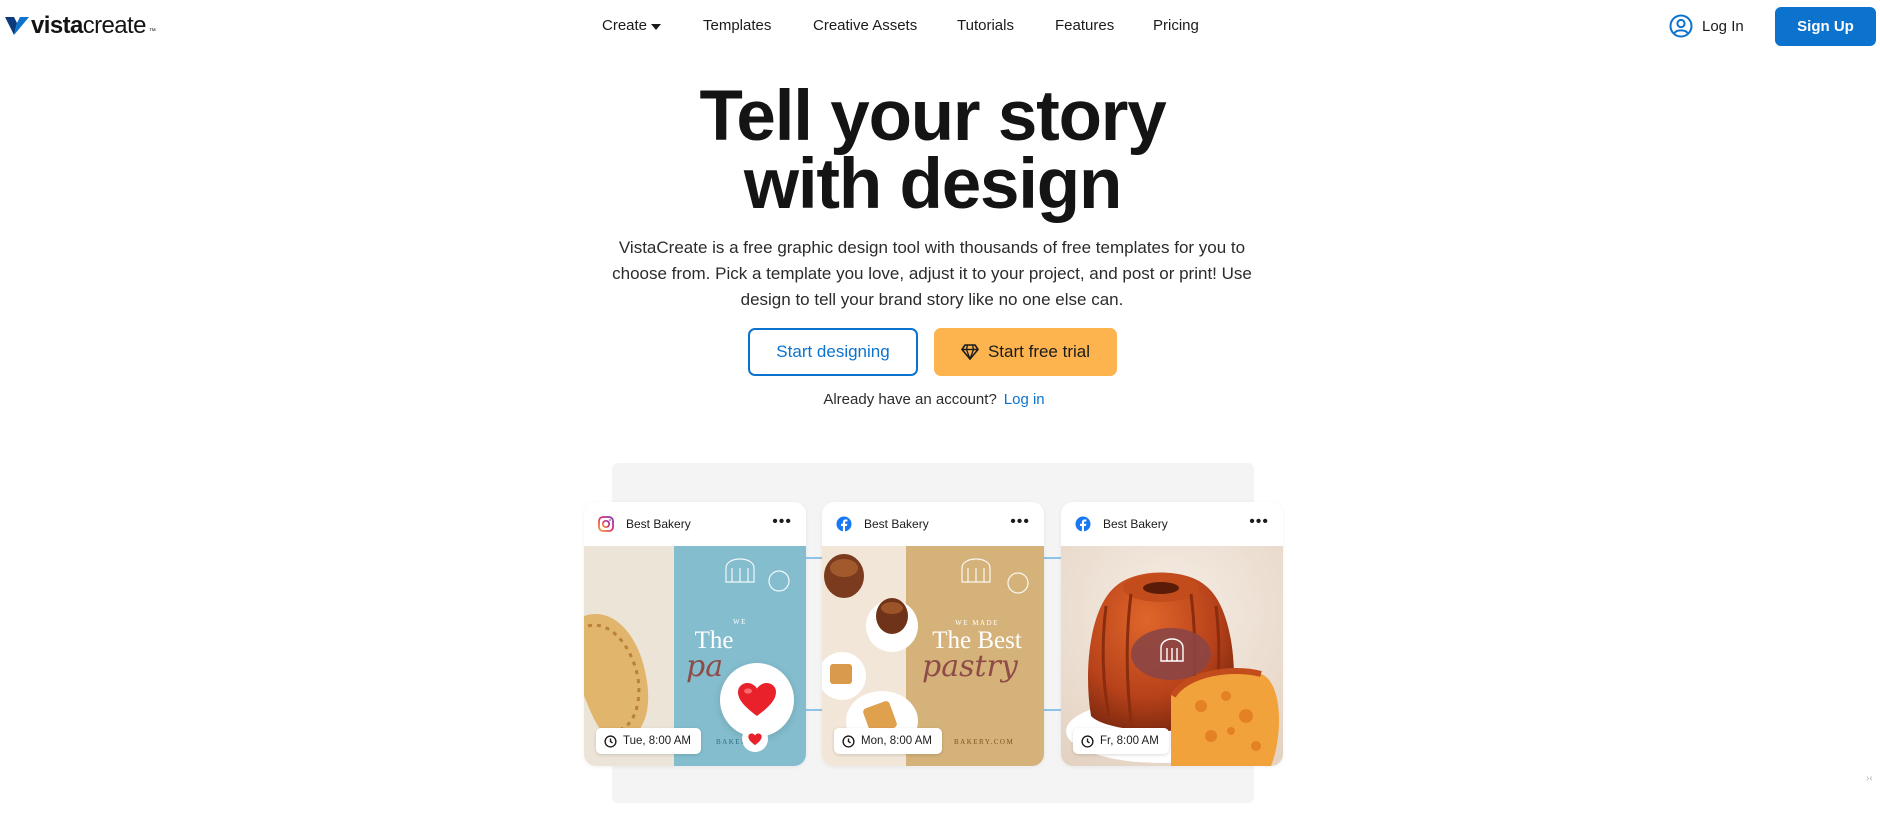  I want to click on like-reaction-small, so click(755, 739).